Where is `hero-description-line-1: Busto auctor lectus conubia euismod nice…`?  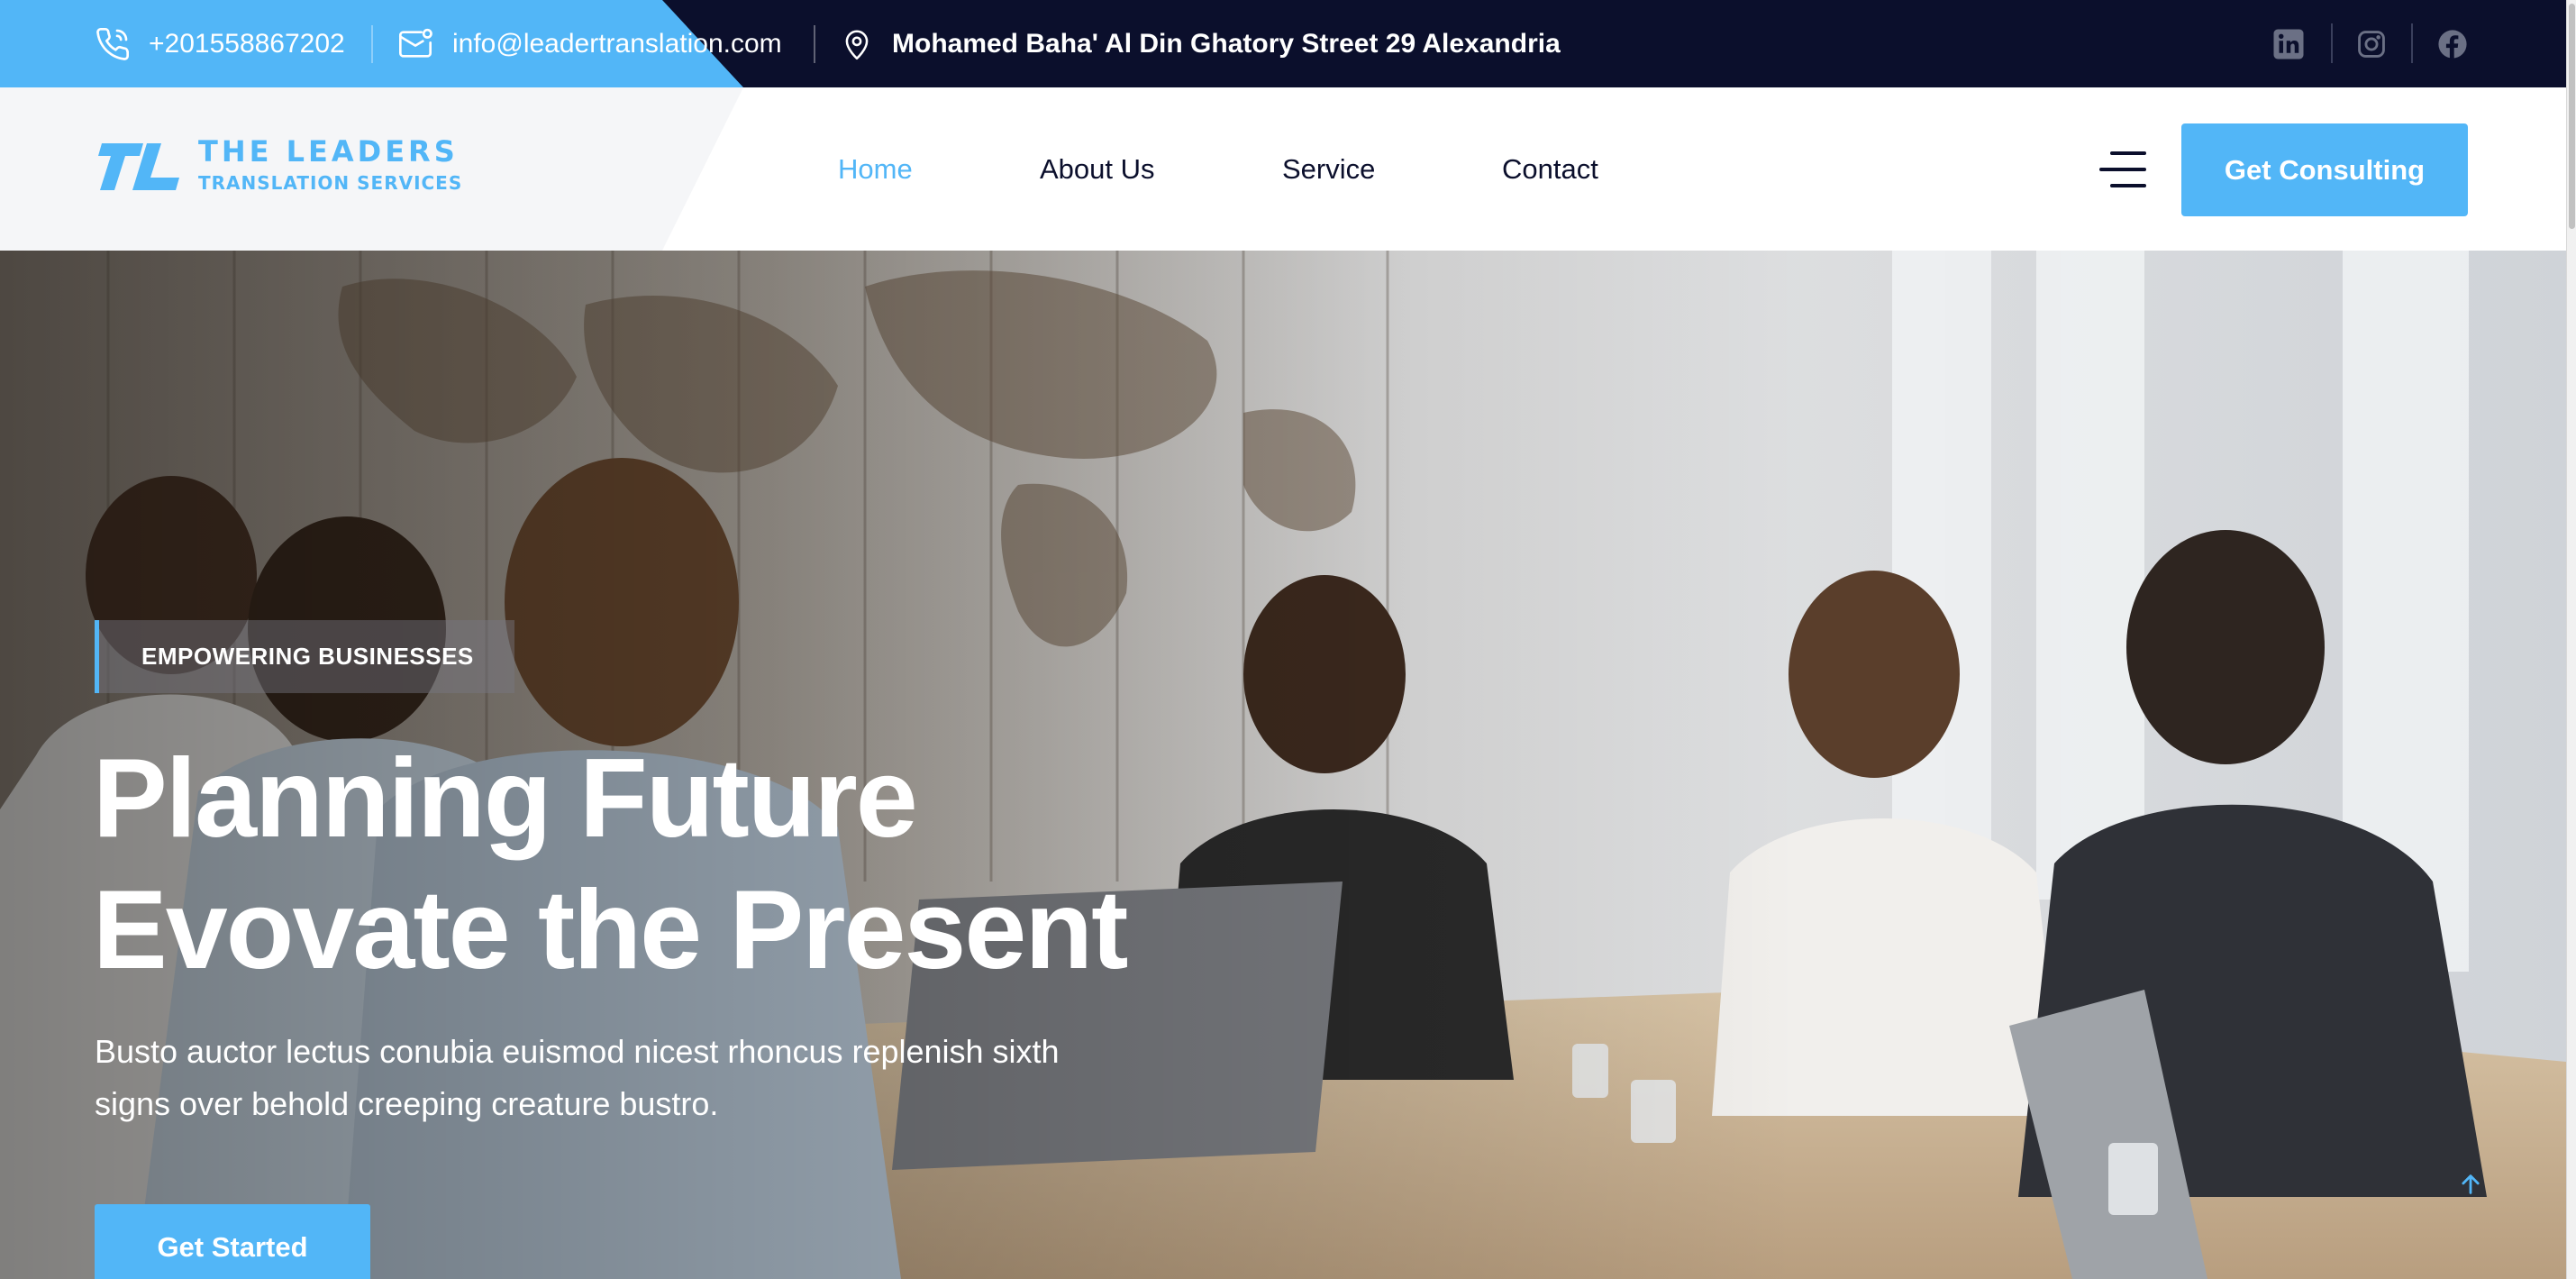 hero-description-line-1: Busto auctor lectus conubia euismod nice… is located at coordinates (577, 1051).